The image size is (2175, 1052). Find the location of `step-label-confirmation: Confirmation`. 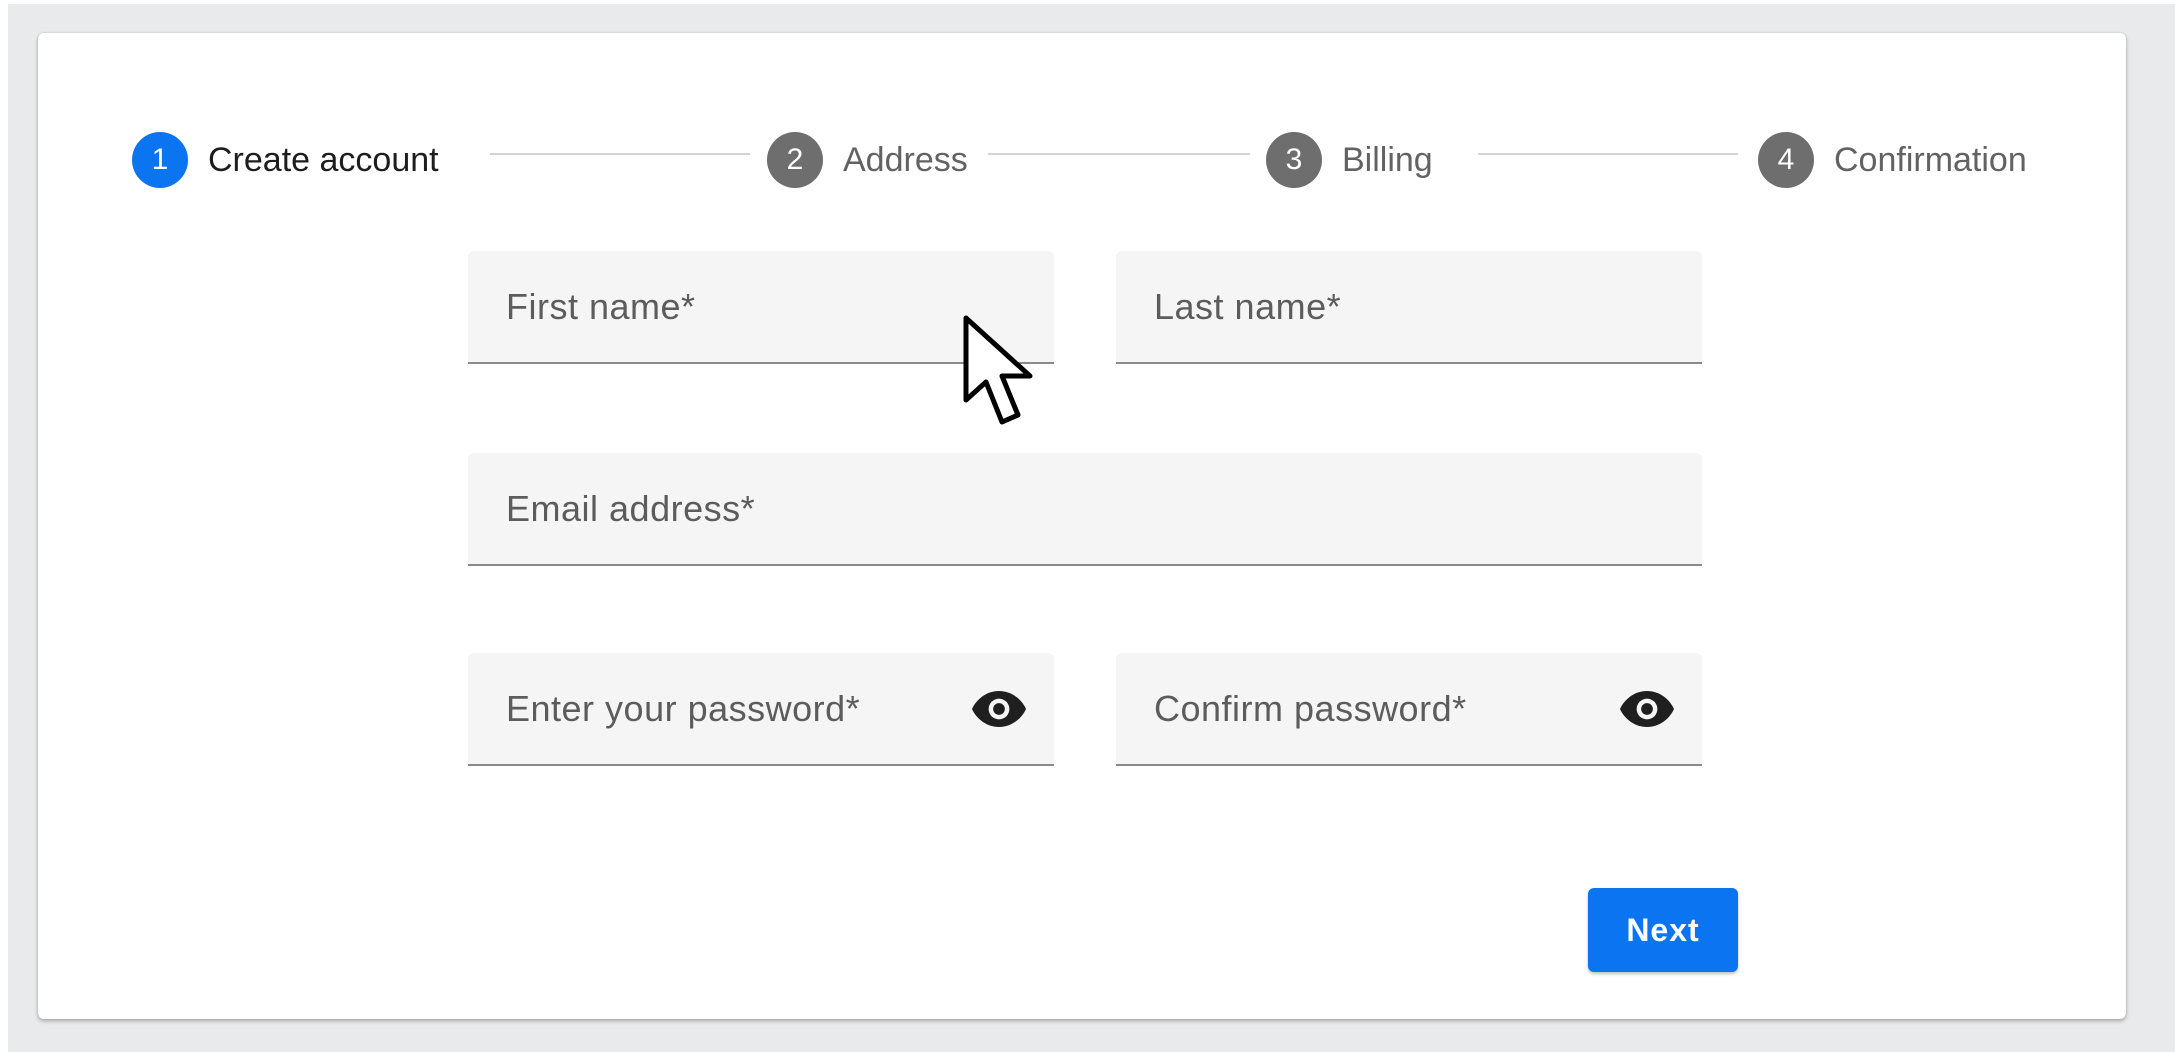

step-label-confirmation: Confirmation is located at coordinates (1930, 159).